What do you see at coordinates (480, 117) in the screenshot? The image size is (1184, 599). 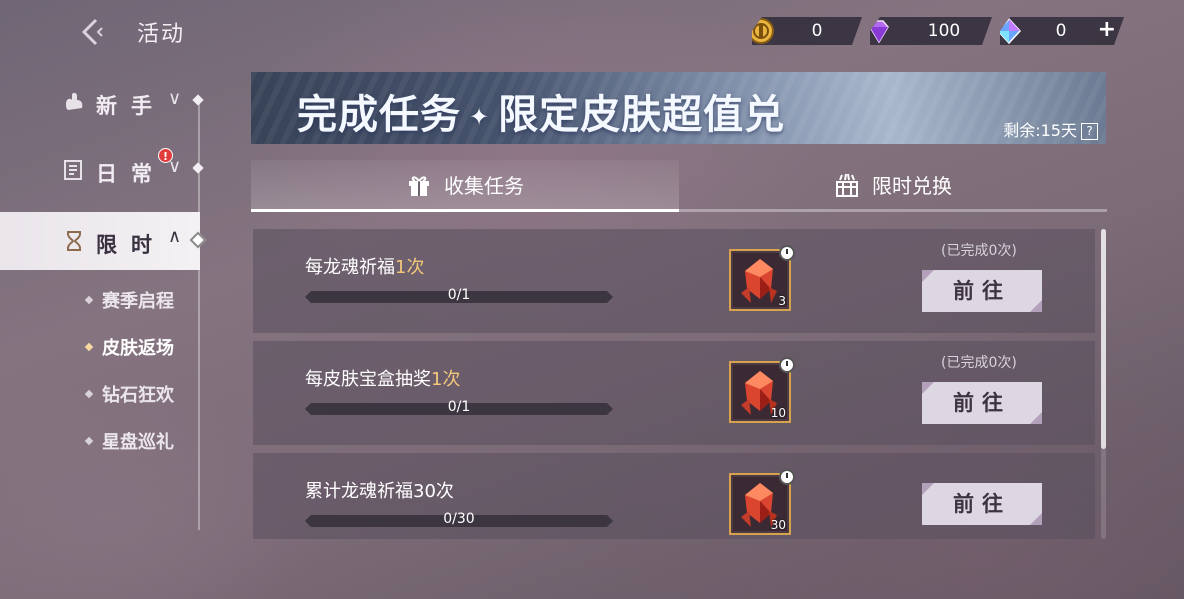 I see `sparkle-icon: ✦` at bounding box center [480, 117].